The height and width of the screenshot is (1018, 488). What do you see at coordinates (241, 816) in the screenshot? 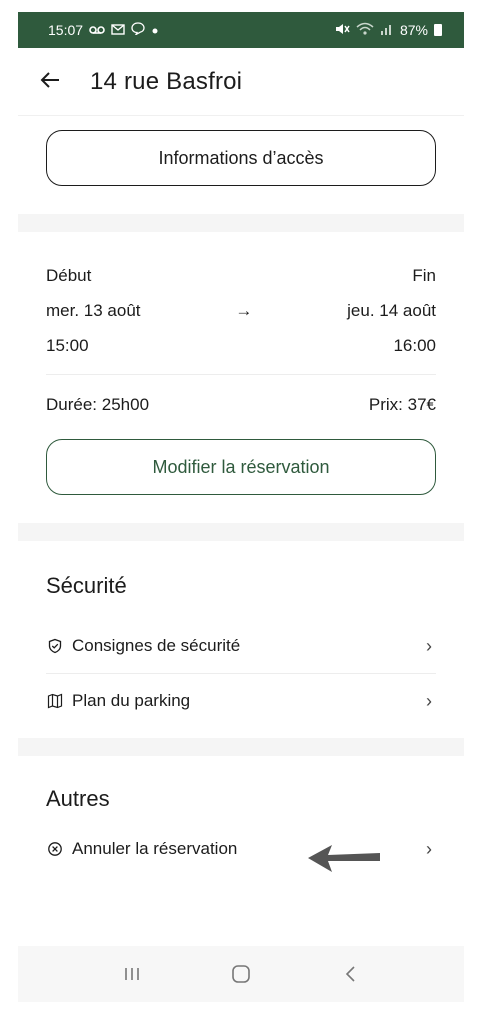
I see `others-section: Autres Annuler la réservation ›` at bounding box center [241, 816].